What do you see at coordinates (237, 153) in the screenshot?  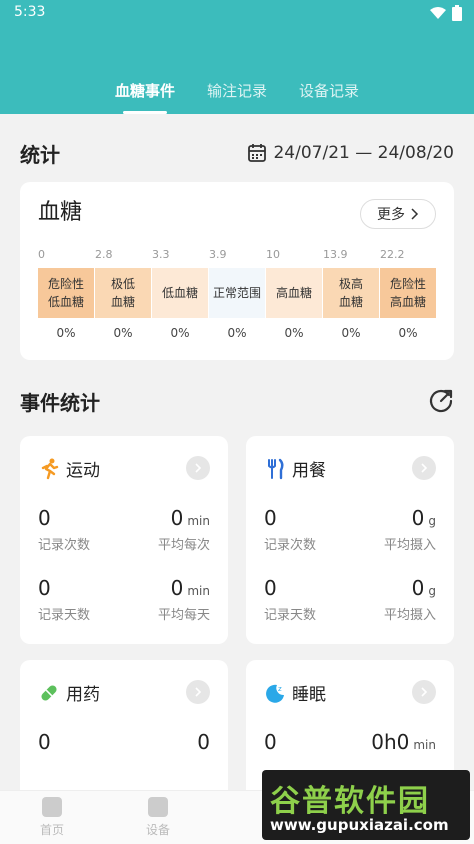 I see `stats-header: 统计 24/07/21 — 24/08/20` at bounding box center [237, 153].